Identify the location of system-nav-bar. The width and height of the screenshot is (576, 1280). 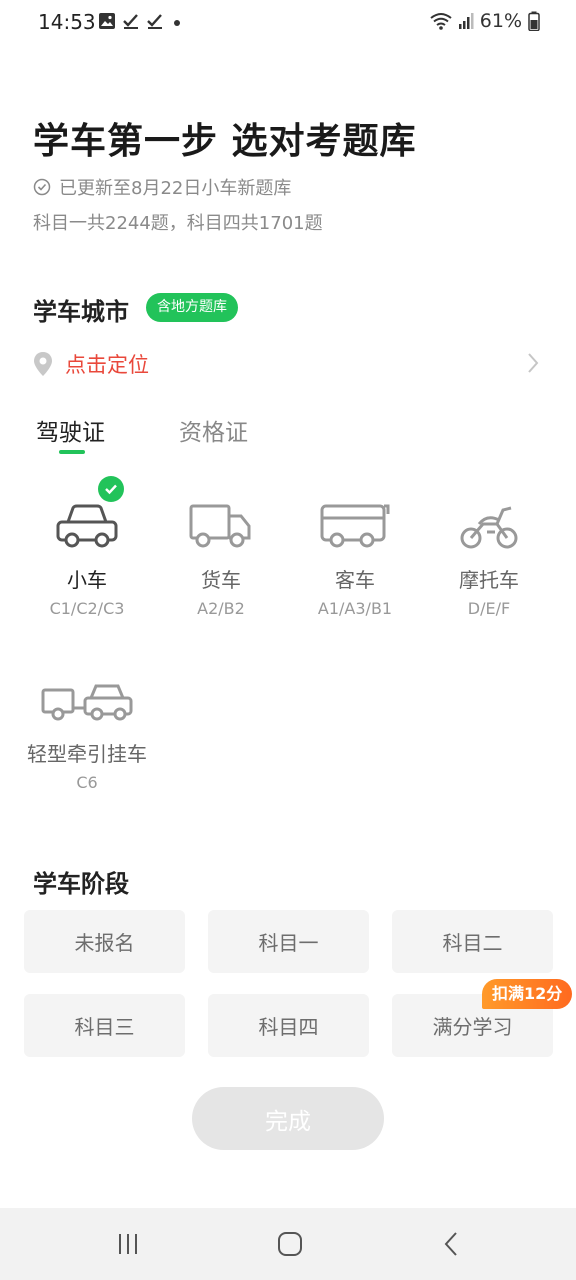
(288, 1244).